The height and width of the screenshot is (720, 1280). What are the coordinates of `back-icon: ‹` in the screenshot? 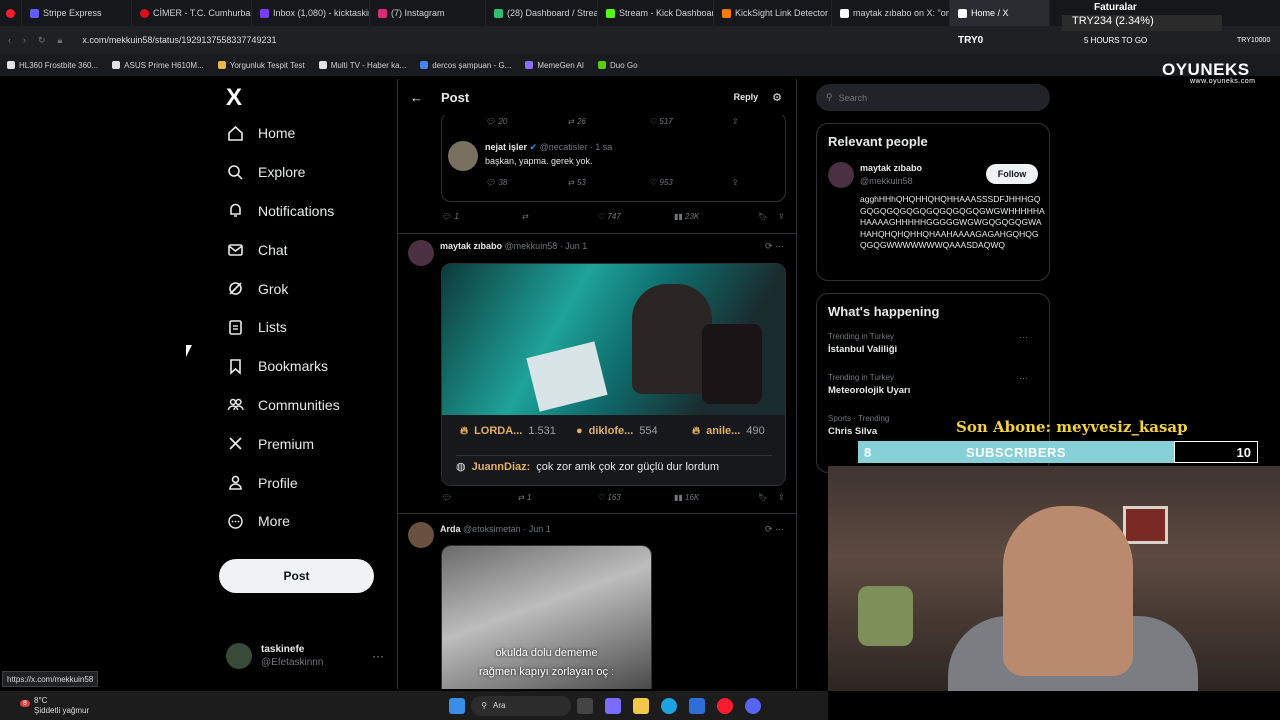 It's located at (9, 40).